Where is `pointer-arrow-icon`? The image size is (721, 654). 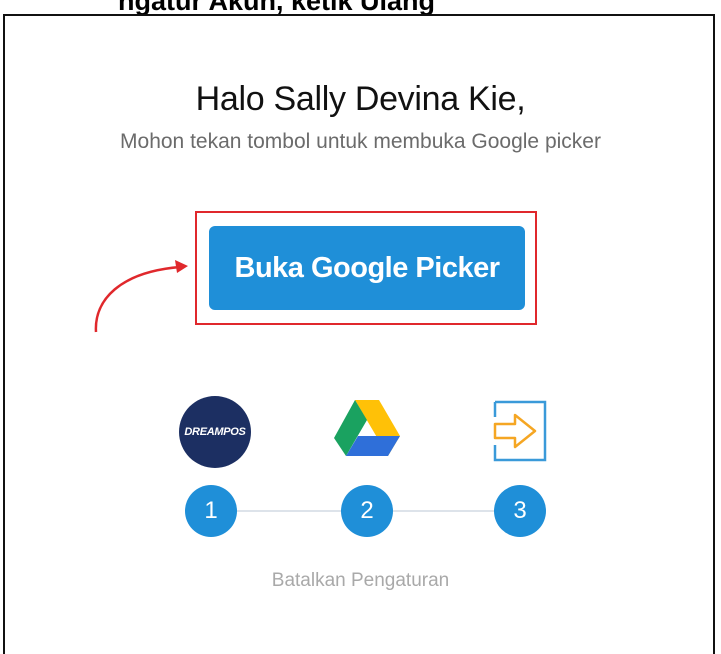 pointer-arrow-icon is located at coordinates (141, 296).